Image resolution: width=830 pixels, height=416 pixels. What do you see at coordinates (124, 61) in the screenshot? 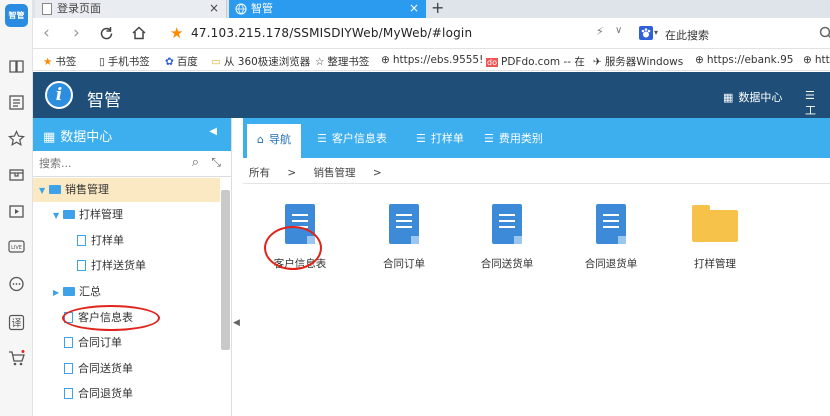
I see `bookmark-item: ▯ 手机书签` at bounding box center [124, 61].